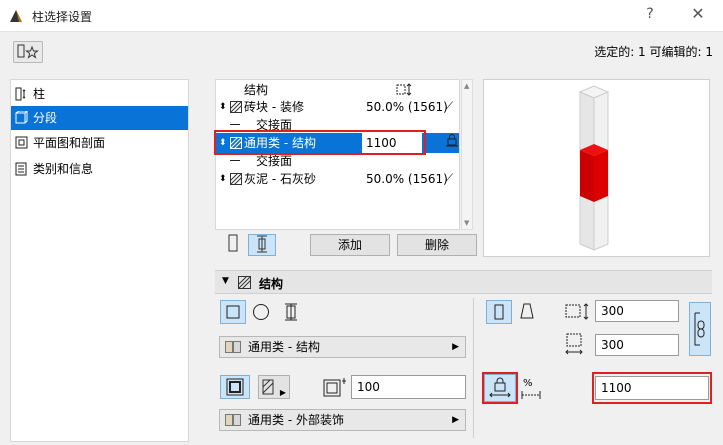 This screenshot has height=445, width=723. Describe the element at coordinates (637, 345) in the screenshot. I see `depth-input: 300` at that location.